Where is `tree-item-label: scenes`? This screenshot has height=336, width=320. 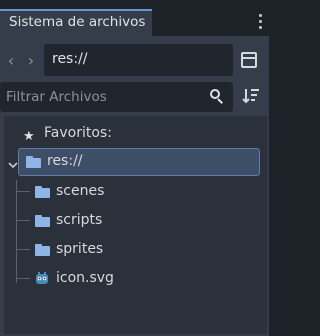 tree-item-label: scenes is located at coordinates (80, 191).